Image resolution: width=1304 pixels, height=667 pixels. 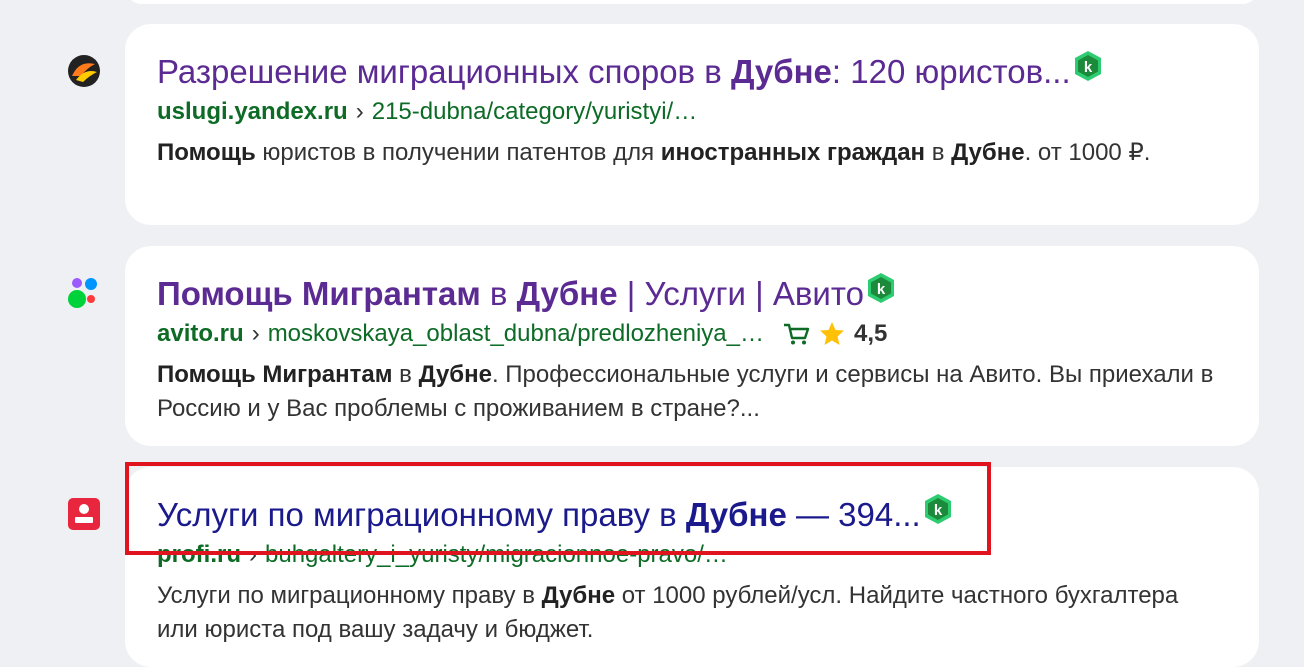 I want to click on star-icon, so click(x=832, y=333).